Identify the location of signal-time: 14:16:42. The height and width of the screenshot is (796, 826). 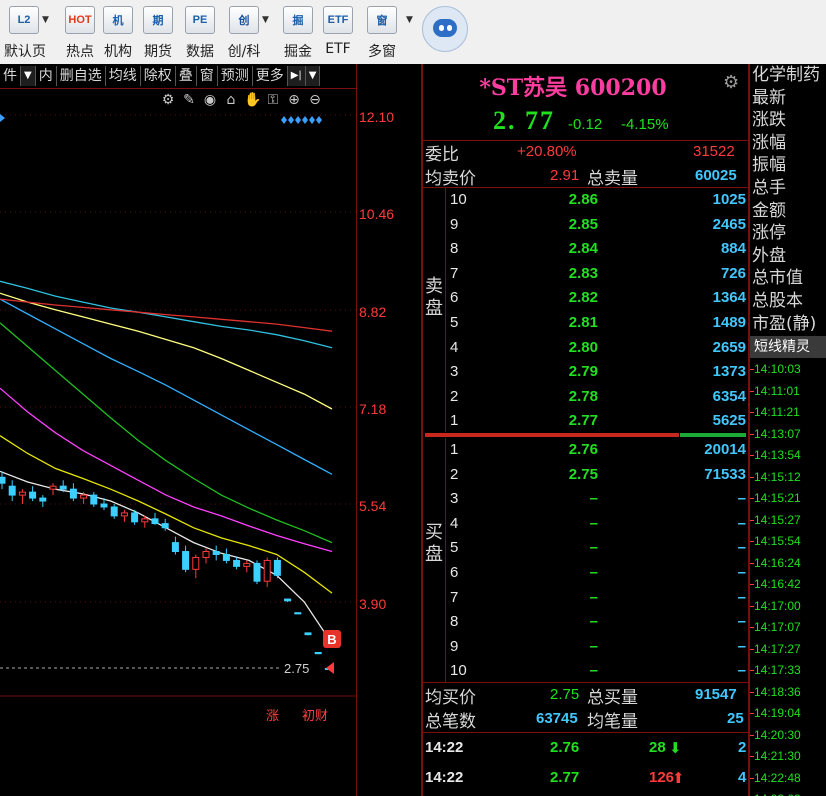
(777, 584).